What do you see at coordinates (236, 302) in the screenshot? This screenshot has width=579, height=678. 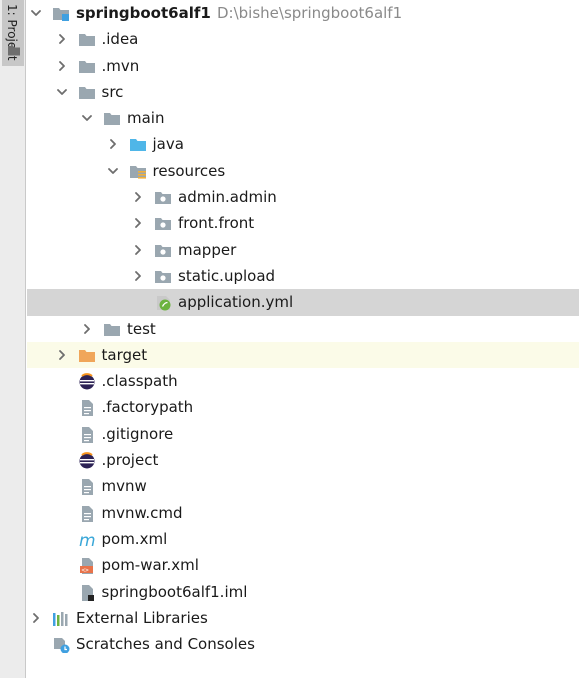 I see `tree-item-label: application.yml` at bounding box center [236, 302].